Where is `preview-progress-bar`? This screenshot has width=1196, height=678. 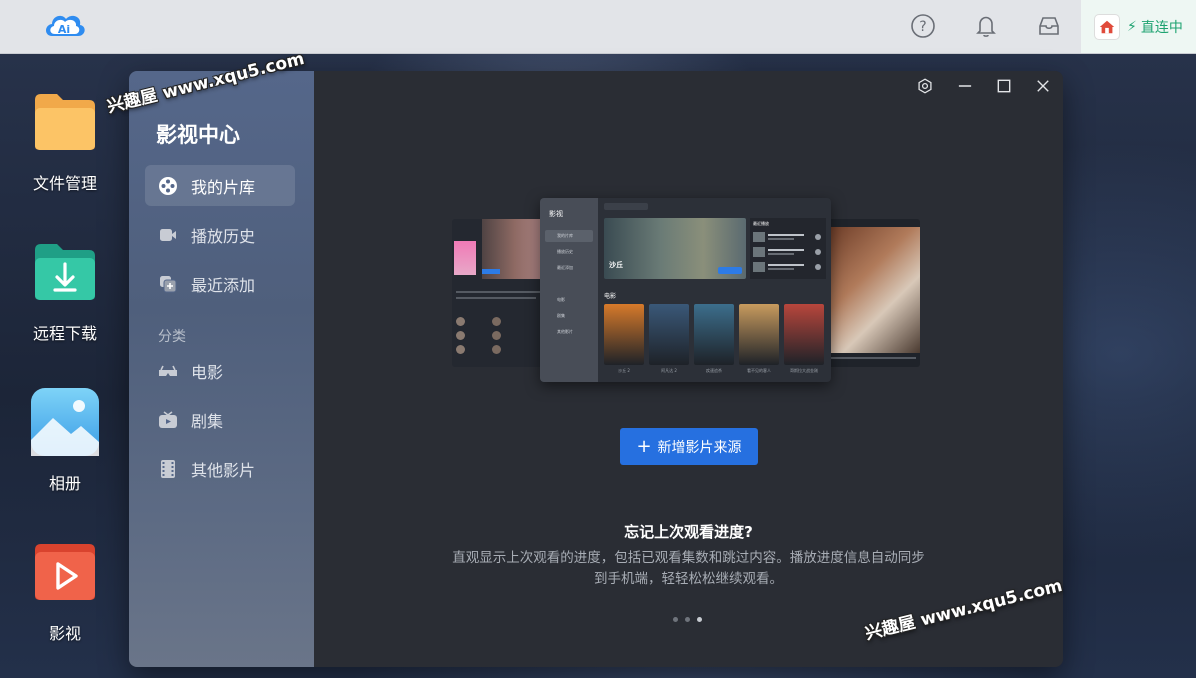 preview-progress-bar is located at coordinates (872, 358).